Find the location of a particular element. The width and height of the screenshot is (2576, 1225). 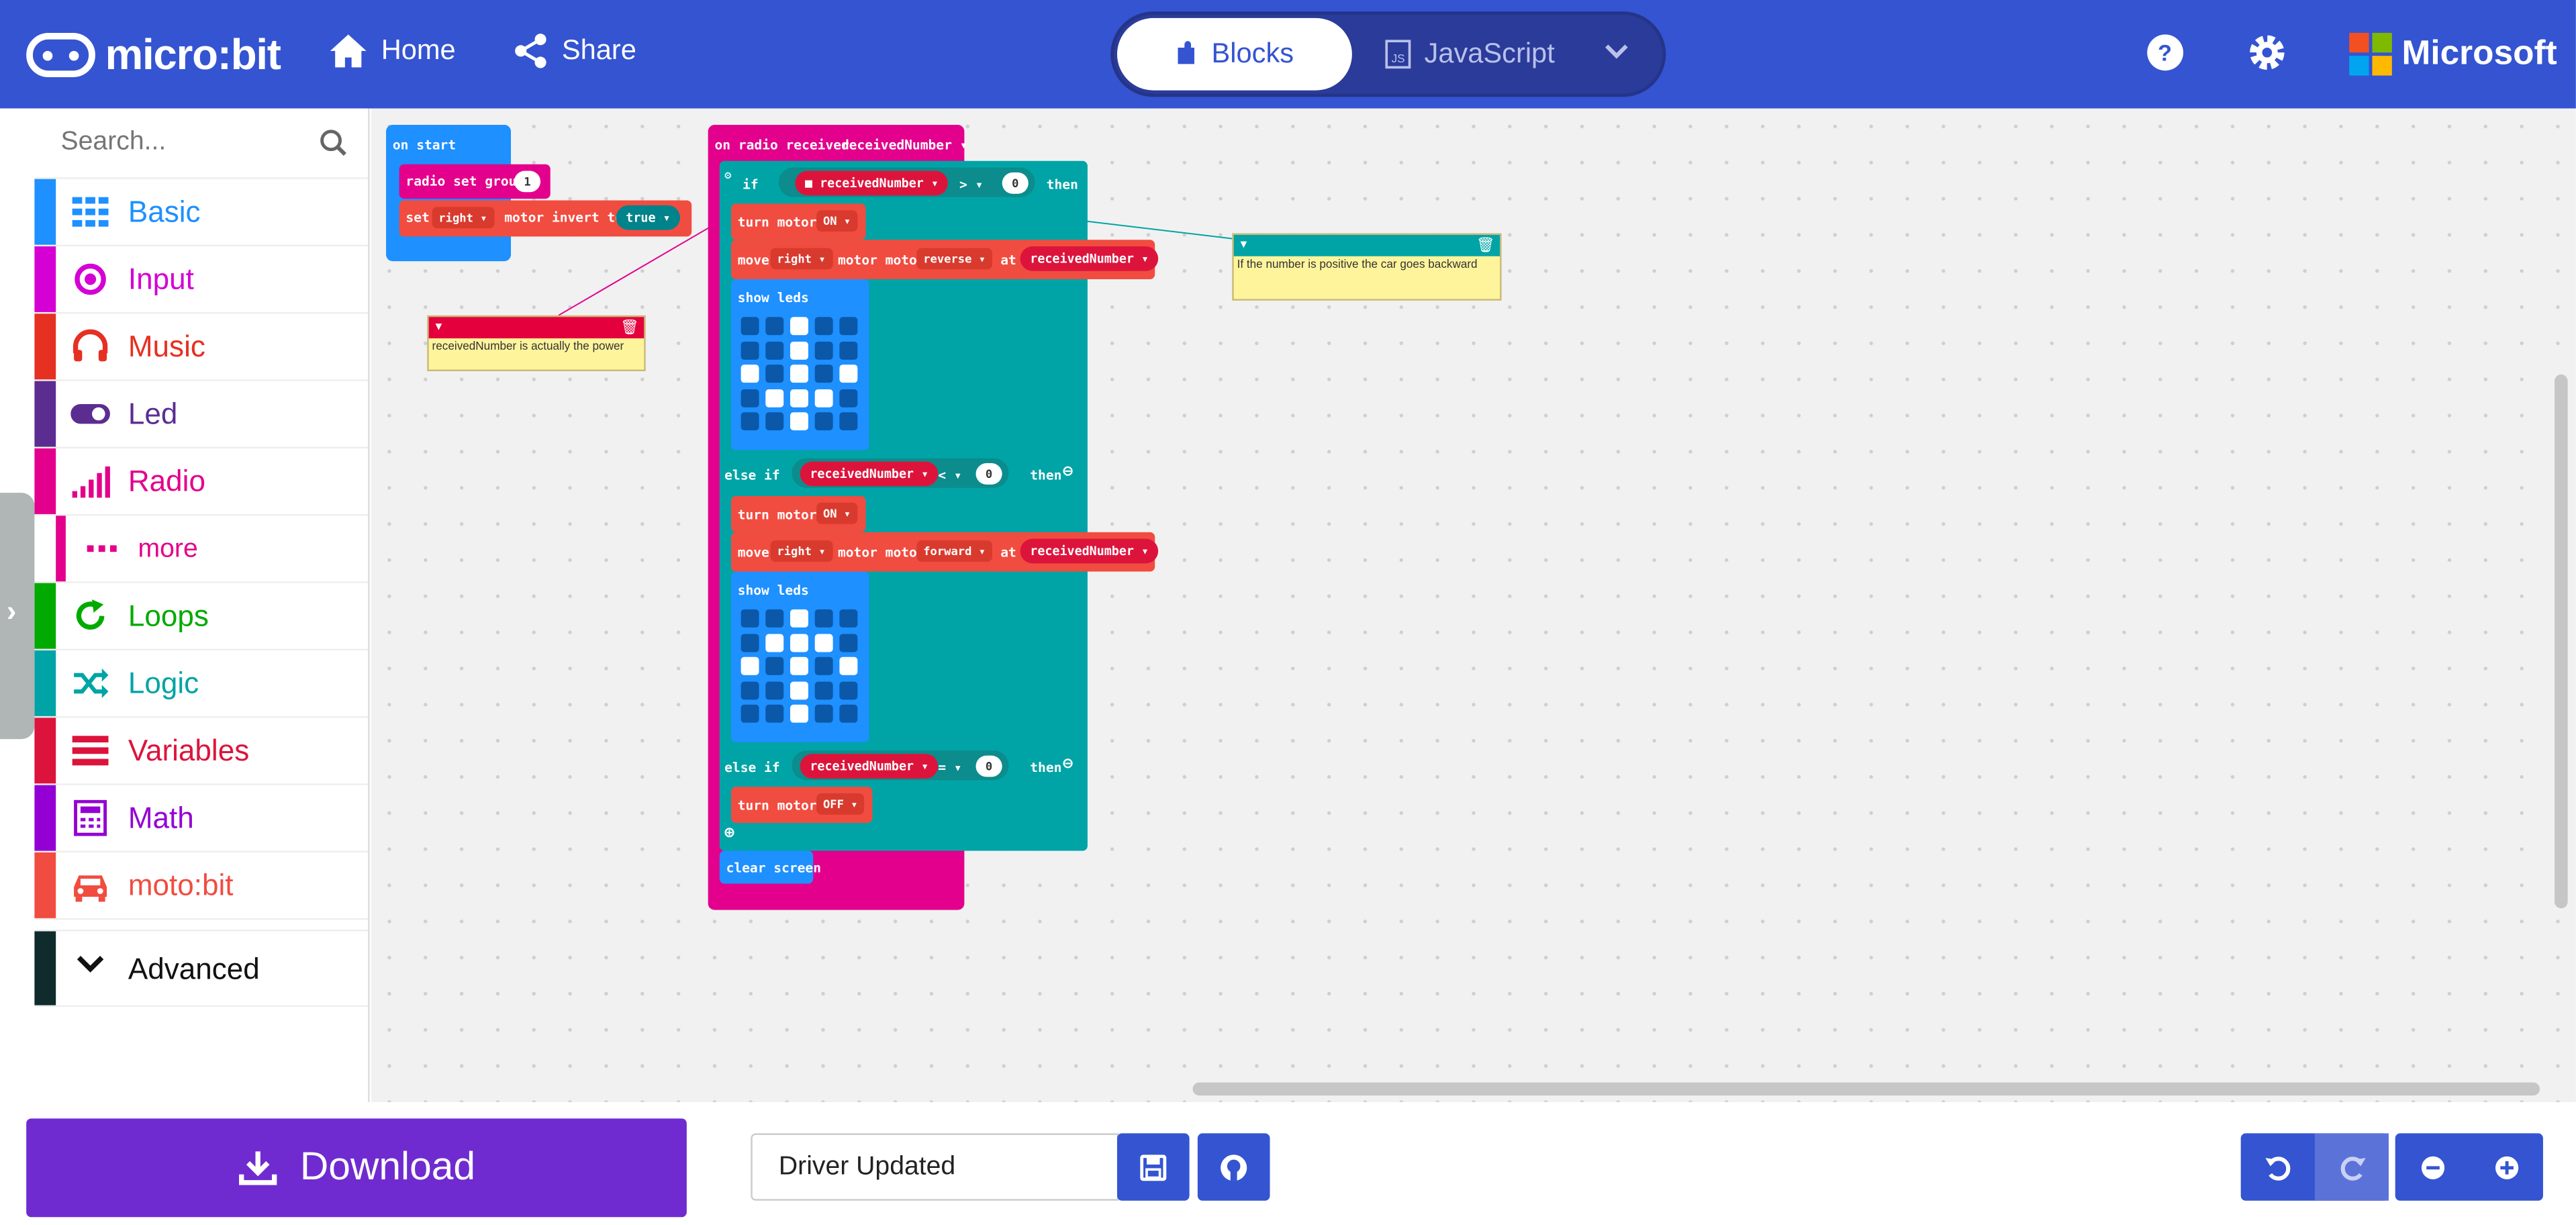

project-name-input: Driver Updated is located at coordinates (935, 1167).